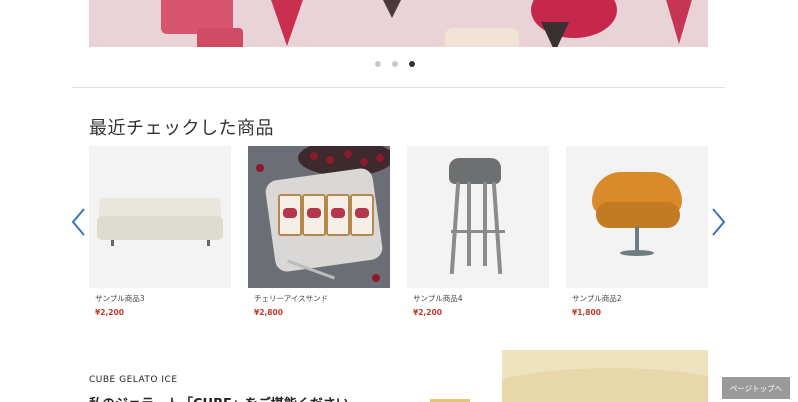 Image resolution: width=798 pixels, height=402 pixels. I want to click on gelato-cube-shape, so click(220, 37).